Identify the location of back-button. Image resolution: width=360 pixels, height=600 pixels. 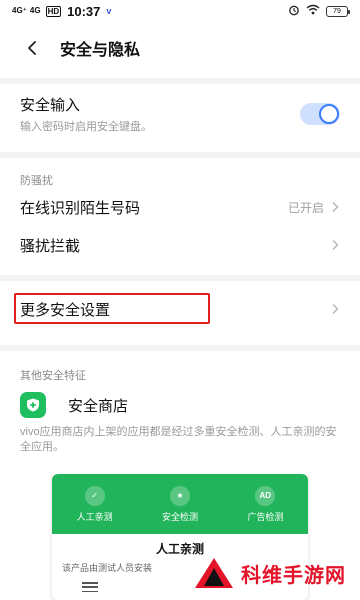
(32, 48).